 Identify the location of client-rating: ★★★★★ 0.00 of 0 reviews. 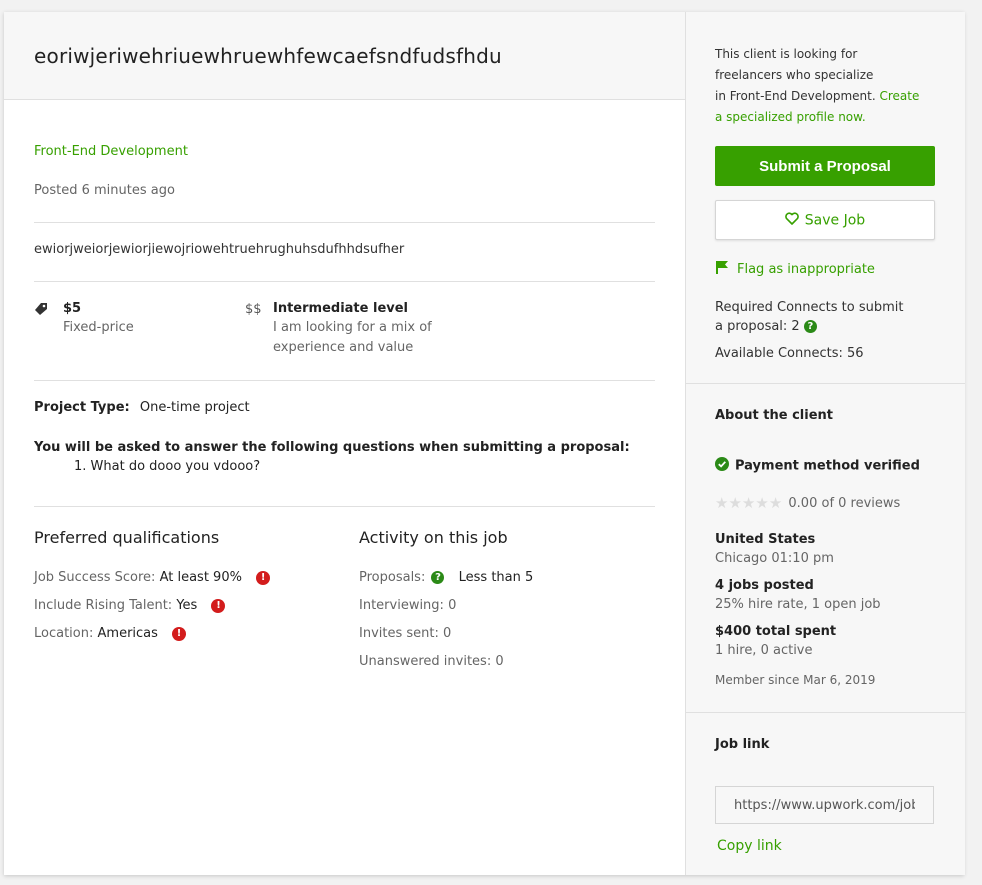
(808, 503).